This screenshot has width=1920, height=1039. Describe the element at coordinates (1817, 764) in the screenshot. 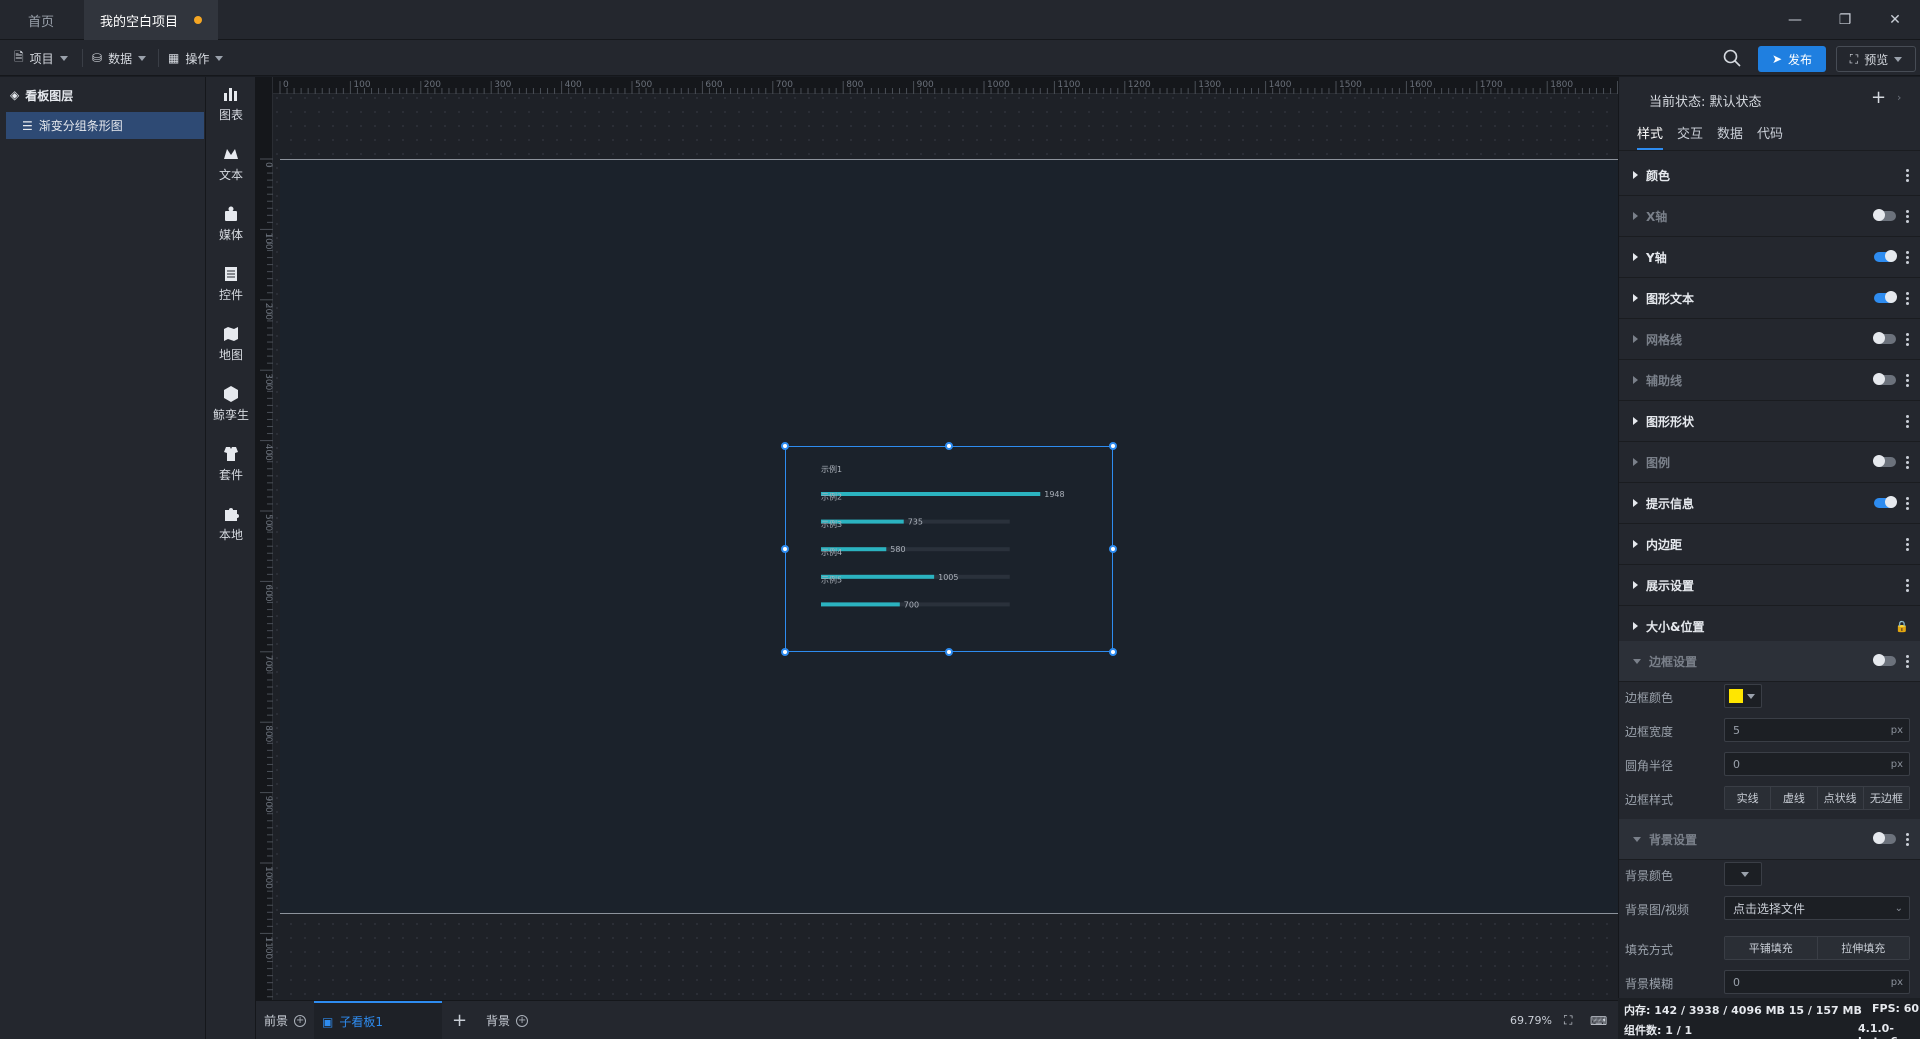

I see `border-radius-input: 0 px` at that location.